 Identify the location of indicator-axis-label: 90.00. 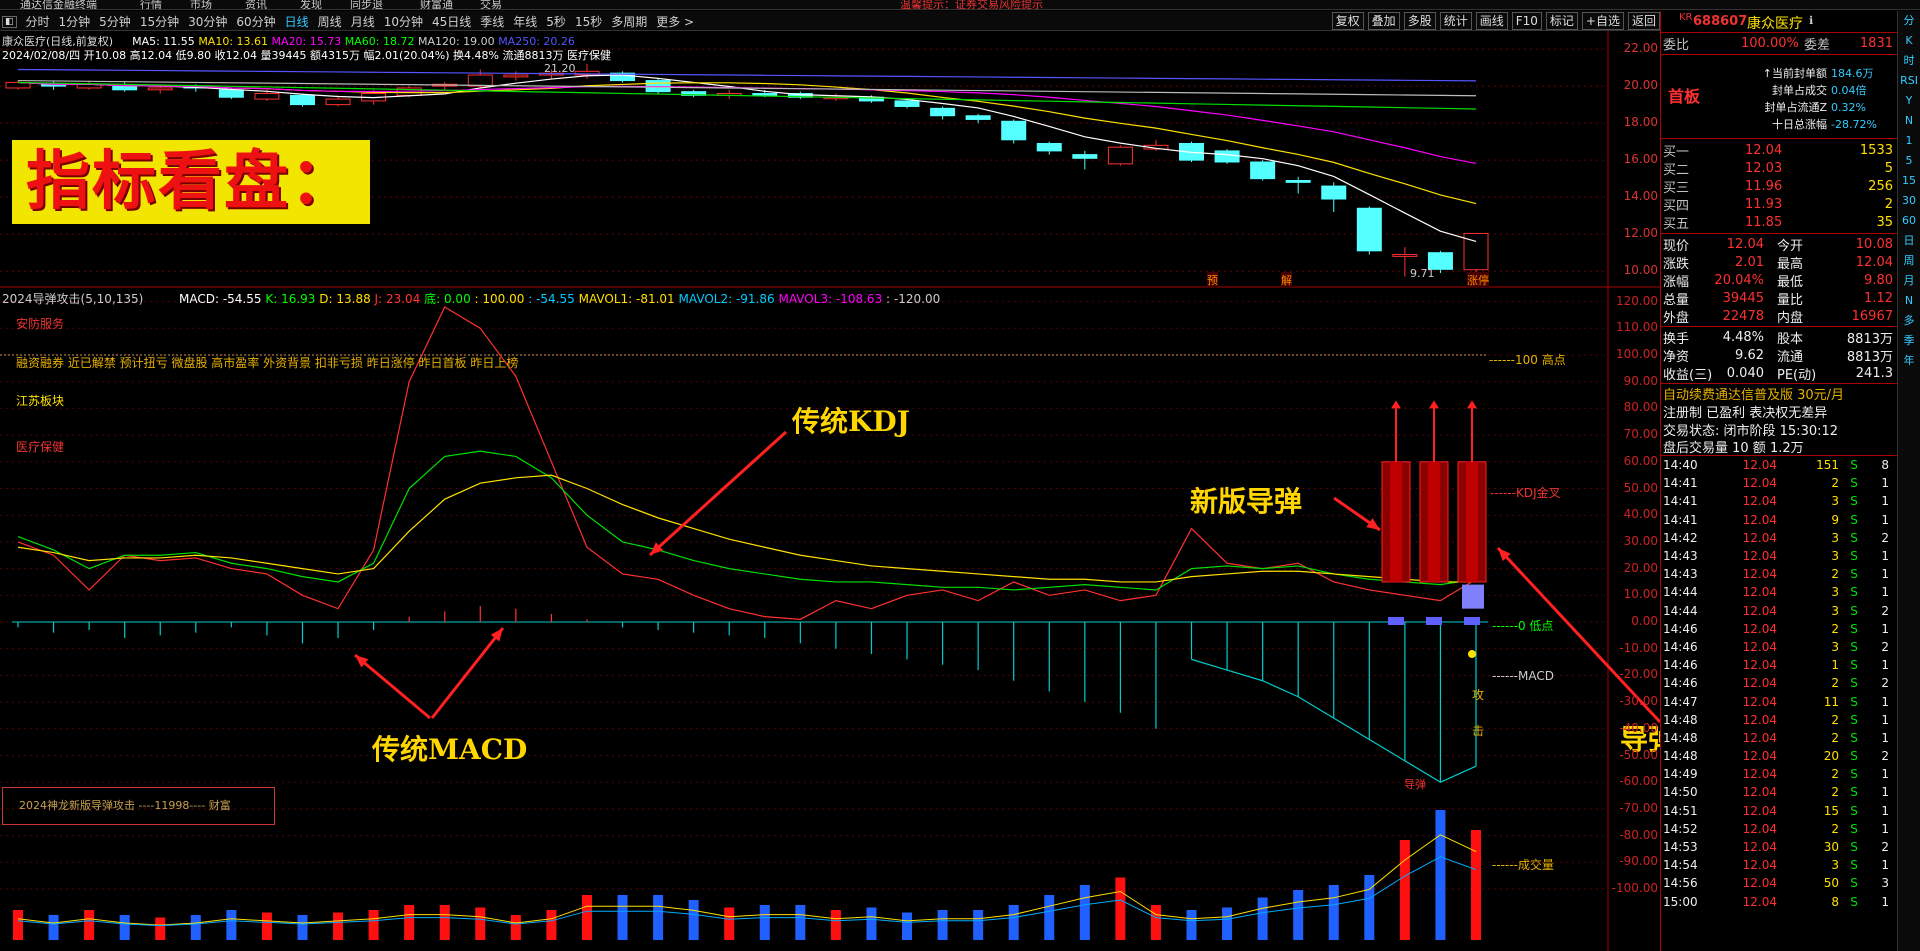
(1640, 380).